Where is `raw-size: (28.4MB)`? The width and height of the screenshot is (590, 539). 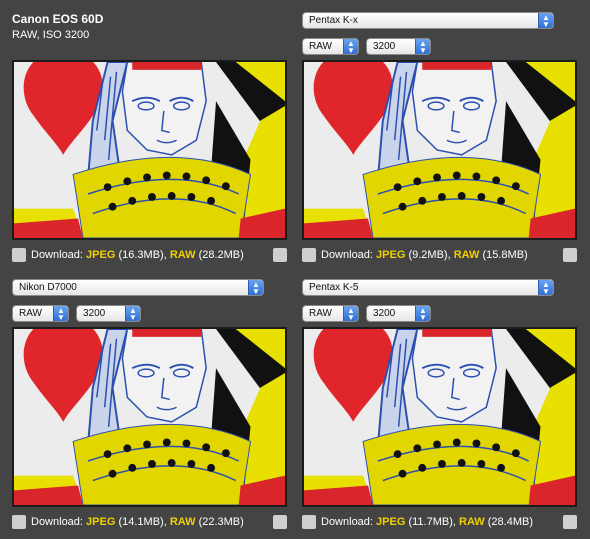
raw-size: (28.4MB) is located at coordinates (510, 522).